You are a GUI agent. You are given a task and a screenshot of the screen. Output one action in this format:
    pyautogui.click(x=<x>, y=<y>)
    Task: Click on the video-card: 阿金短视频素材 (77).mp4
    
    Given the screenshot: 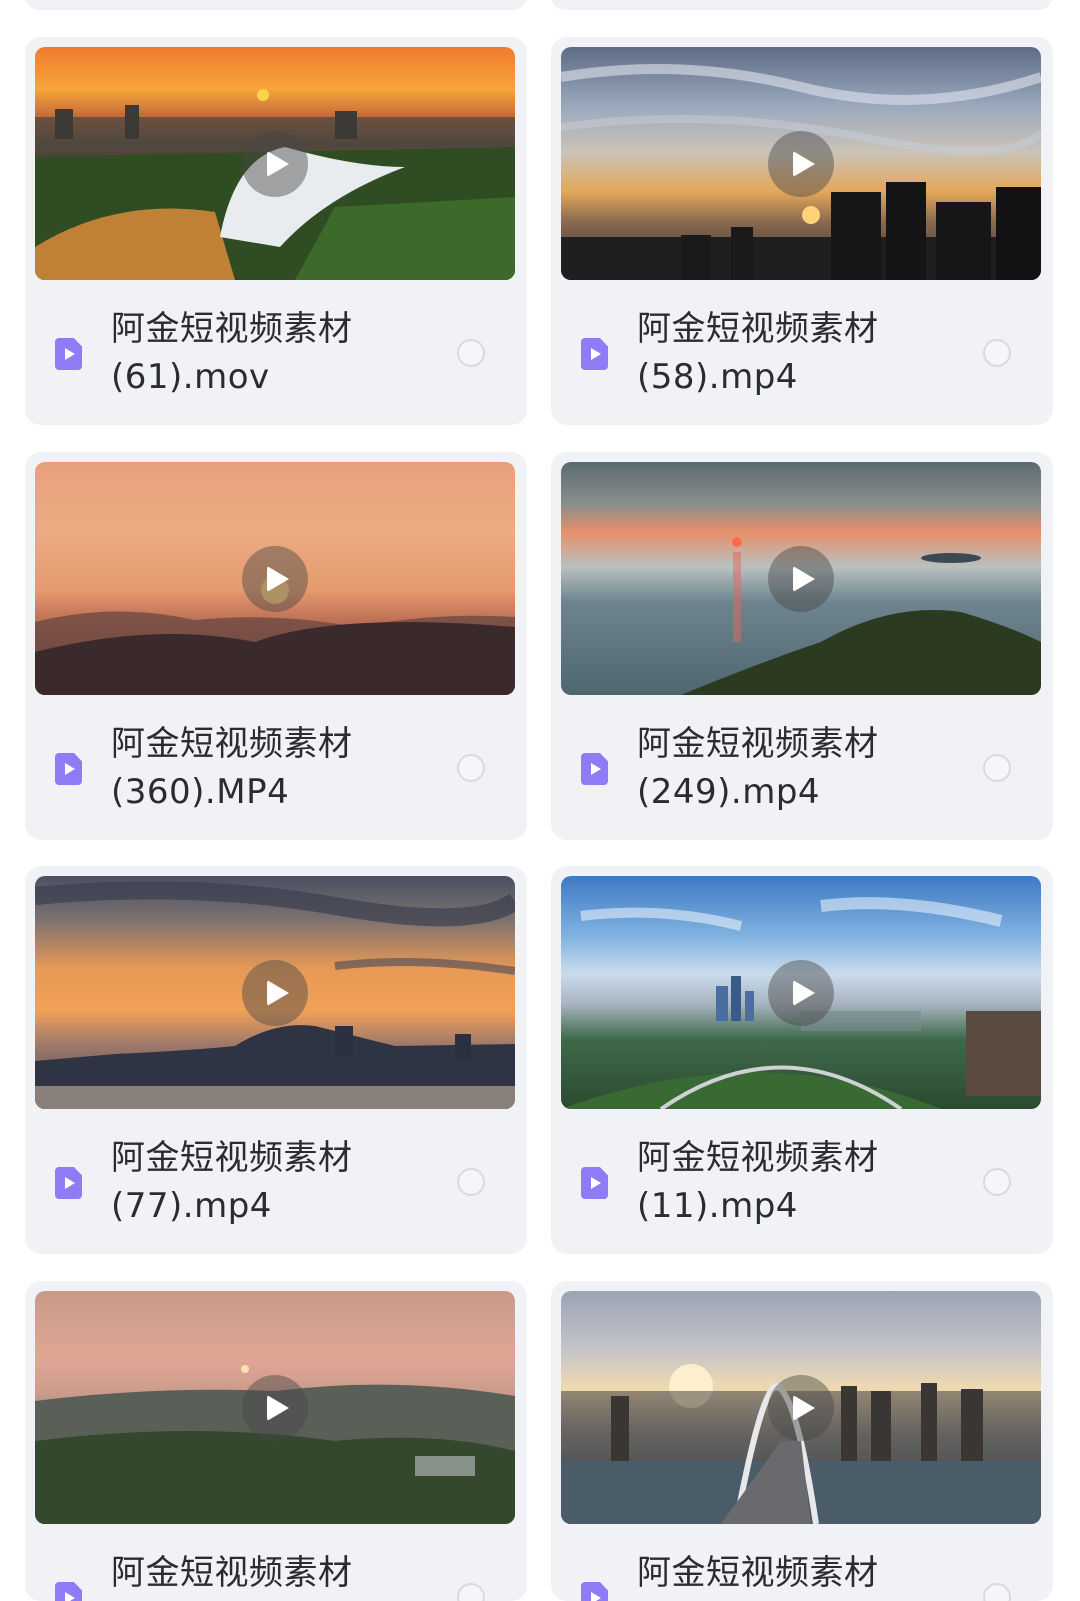 What is the action you would take?
    pyautogui.click(x=276, y=1060)
    